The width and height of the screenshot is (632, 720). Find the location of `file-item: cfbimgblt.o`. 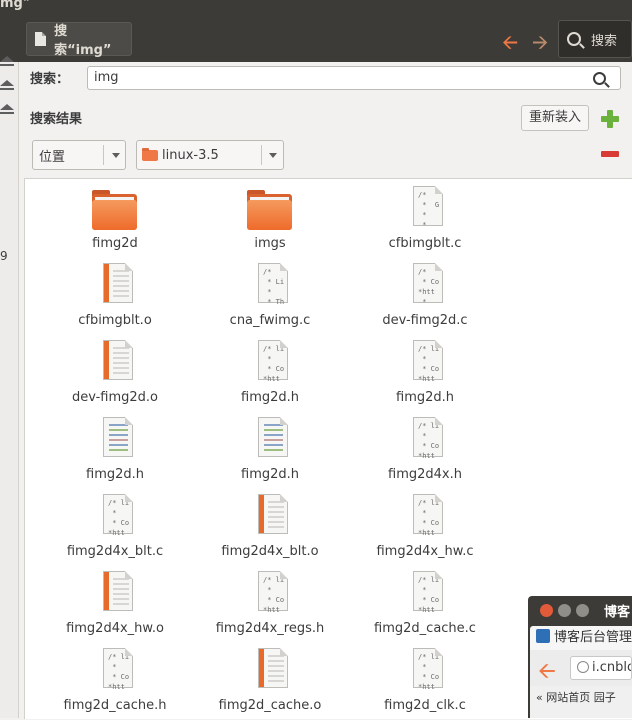

file-item: cfbimgblt.o is located at coordinates (115, 299).